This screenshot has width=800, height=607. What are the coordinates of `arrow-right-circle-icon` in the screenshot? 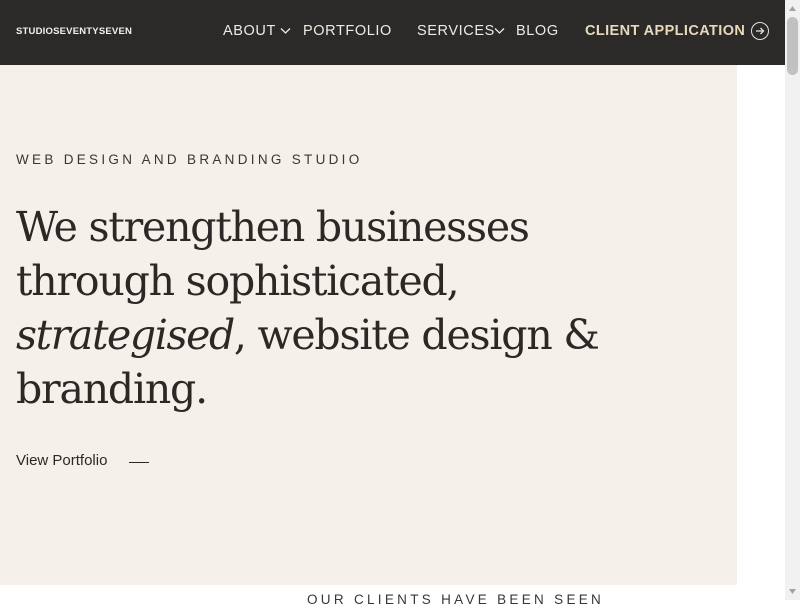 It's located at (760, 31).